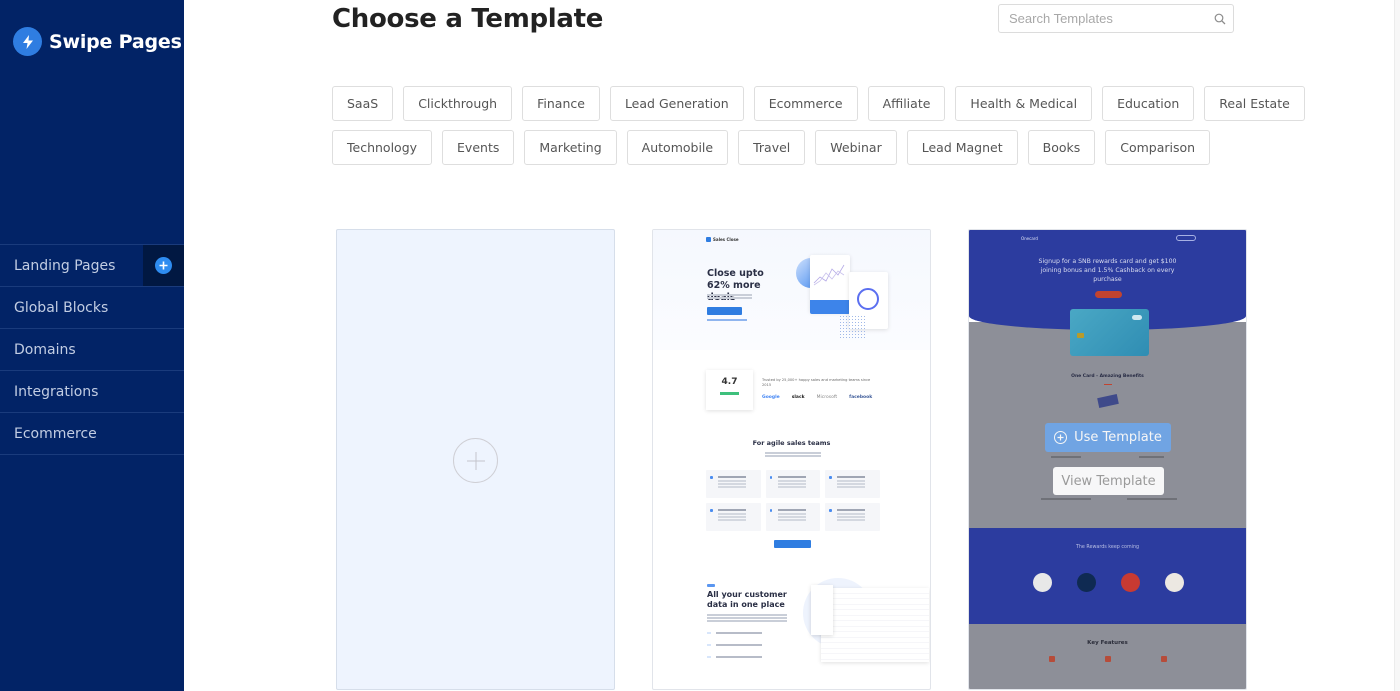  Describe the element at coordinates (676, 103) in the screenshot. I see `category-lead-generation: Lead Generation` at that location.